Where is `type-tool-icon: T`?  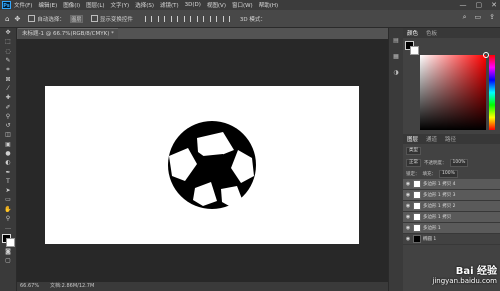 type-tool-icon: T is located at coordinates (8, 181).